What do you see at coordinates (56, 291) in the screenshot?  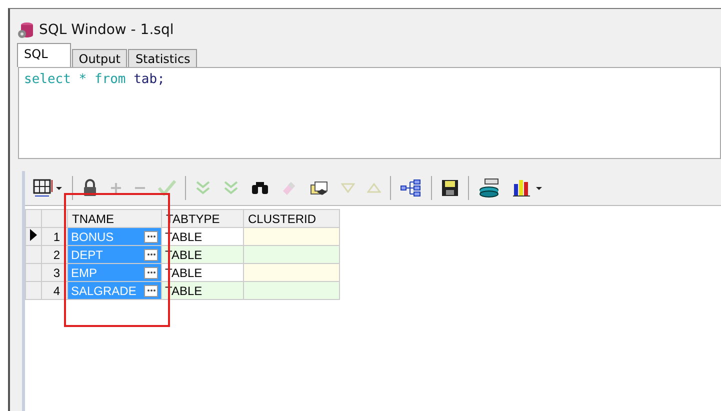 I see `row-number: 4` at bounding box center [56, 291].